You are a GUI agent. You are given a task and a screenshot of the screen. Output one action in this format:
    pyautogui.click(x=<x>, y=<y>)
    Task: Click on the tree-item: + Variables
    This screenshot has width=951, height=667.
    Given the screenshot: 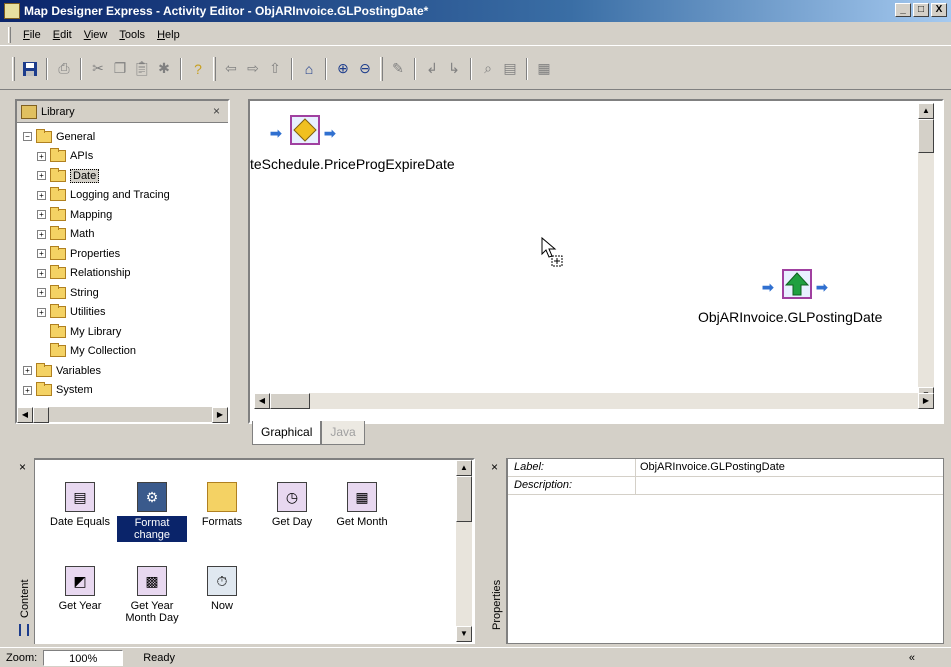 What is the action you would take?
    pyautogui.click(x=62, y=370)
    